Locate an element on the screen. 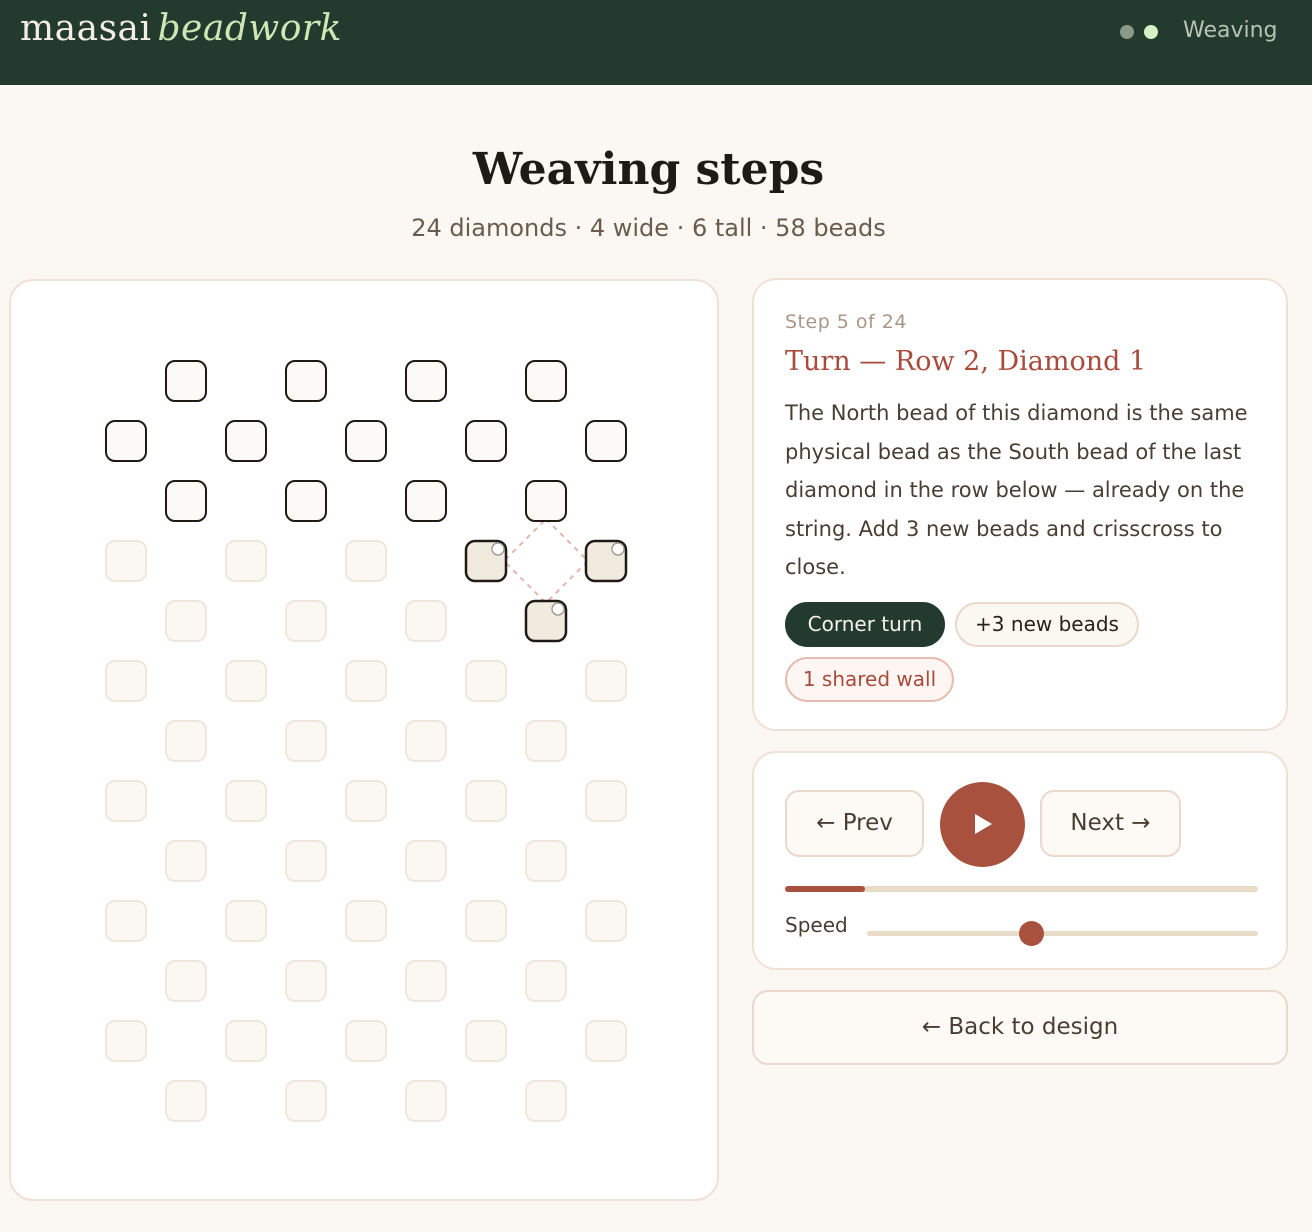  page-title: Weaving steps is located at coordinates (648, 169).